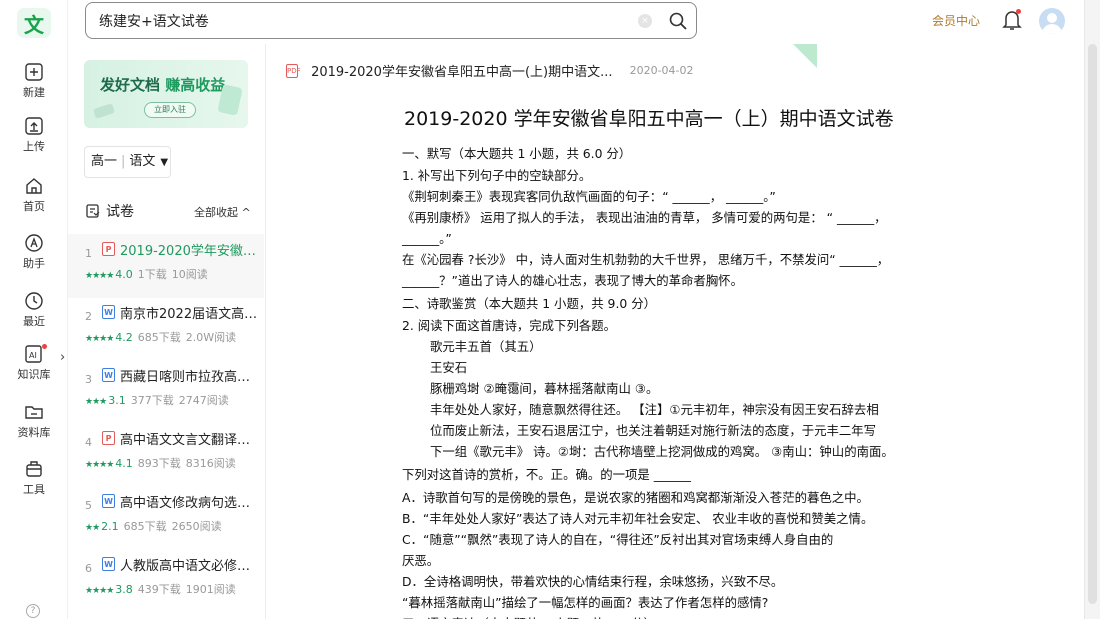  What do you see at coordinates (34, 206) in the screenshot?
I see `rail-home-label: 首页` at bounding box center [34, 206].